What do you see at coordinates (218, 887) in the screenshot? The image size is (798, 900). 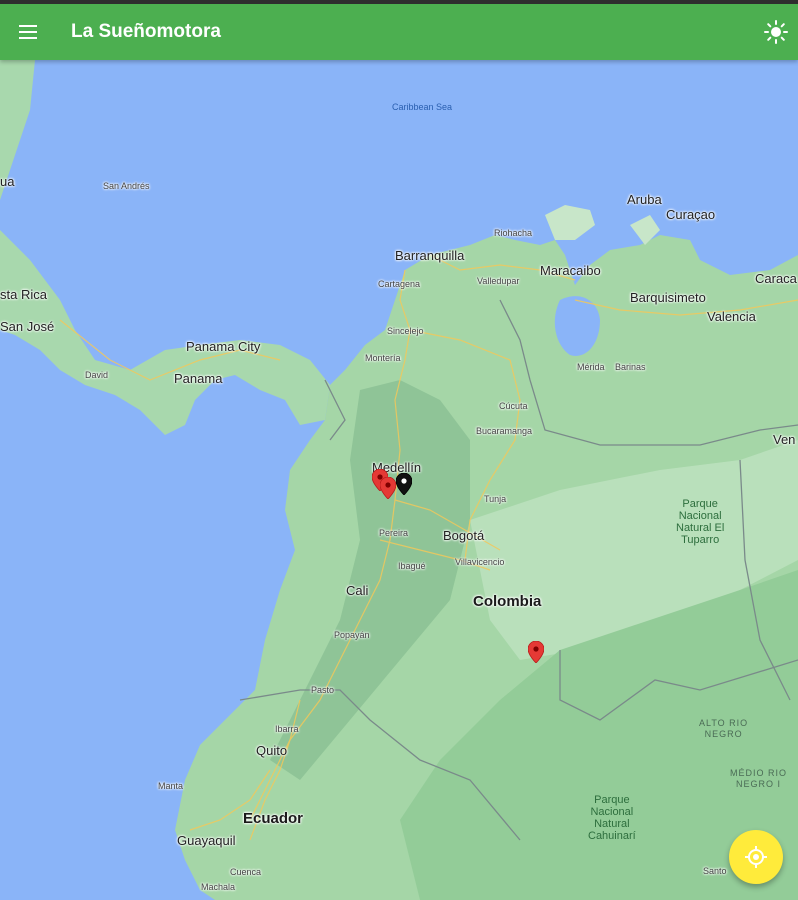 I see `town-label-machala: Machala` at bounding box center [218, 887].